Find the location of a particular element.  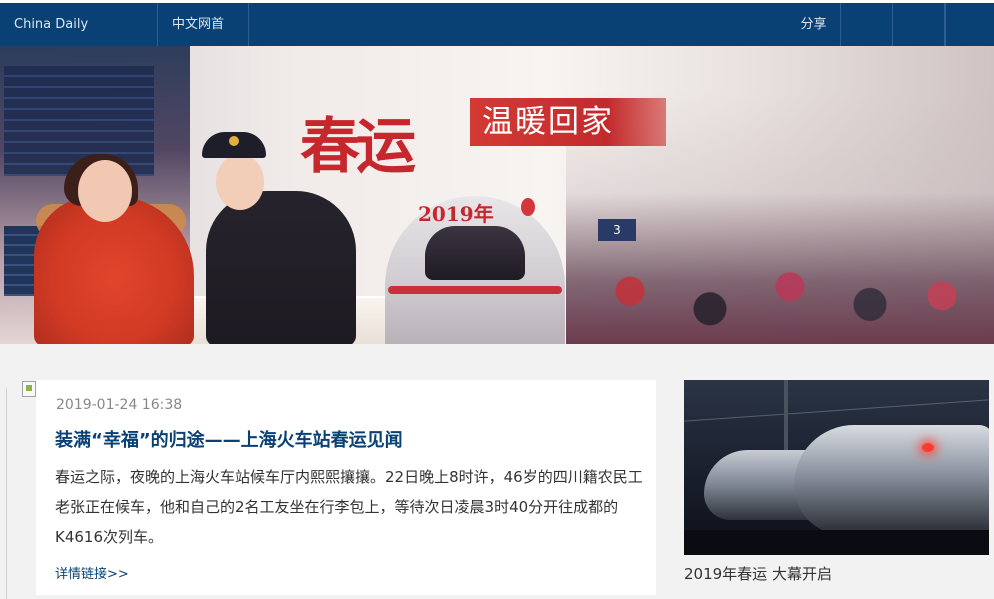

banner-year: 2019年 is located at coordinates (456, 214).